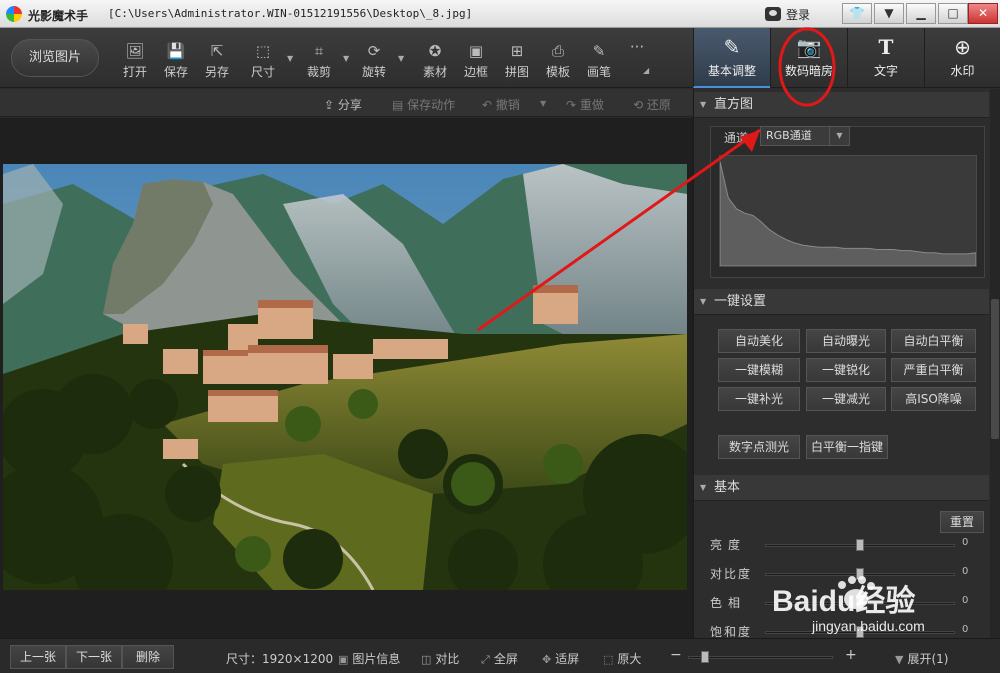  What do you see at coordinates (262, 72) in the screenshot?
I see `resize-label: 尺寸` at bounding box center [262, 72].